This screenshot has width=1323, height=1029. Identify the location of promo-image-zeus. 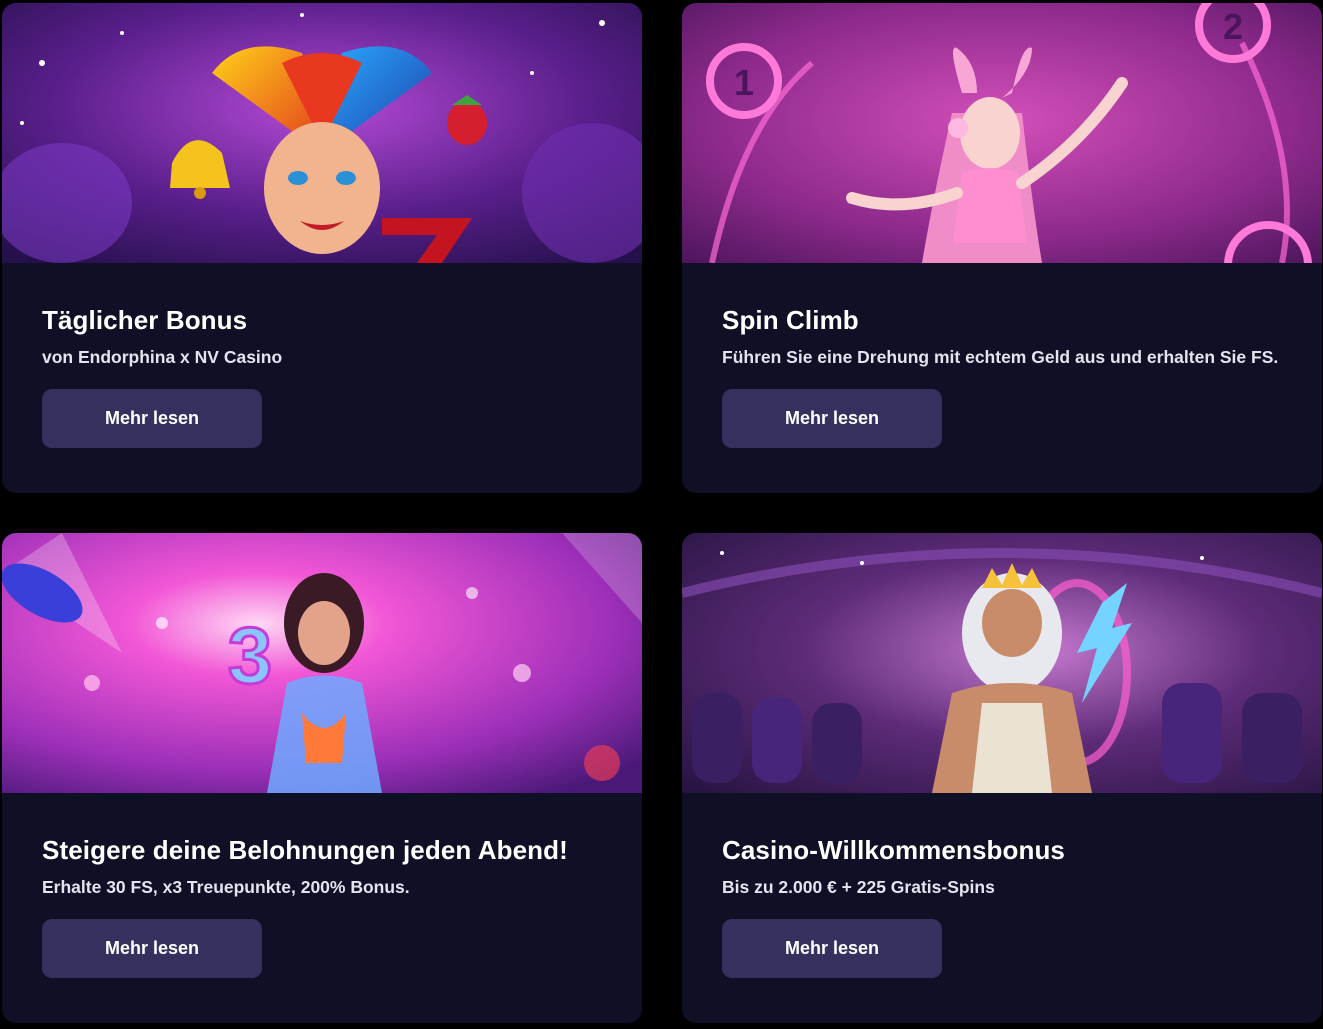
(1002, 663).